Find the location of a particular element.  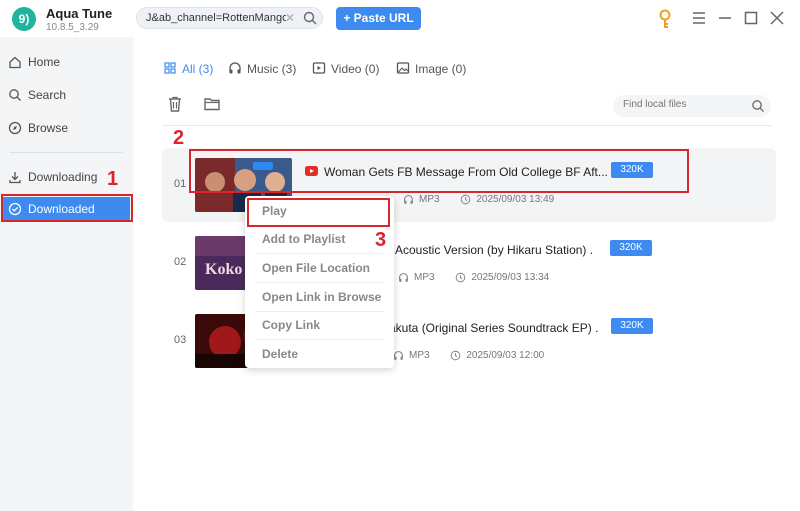

sidebar-item-browse: Browse is located at coordinates (66, 128).